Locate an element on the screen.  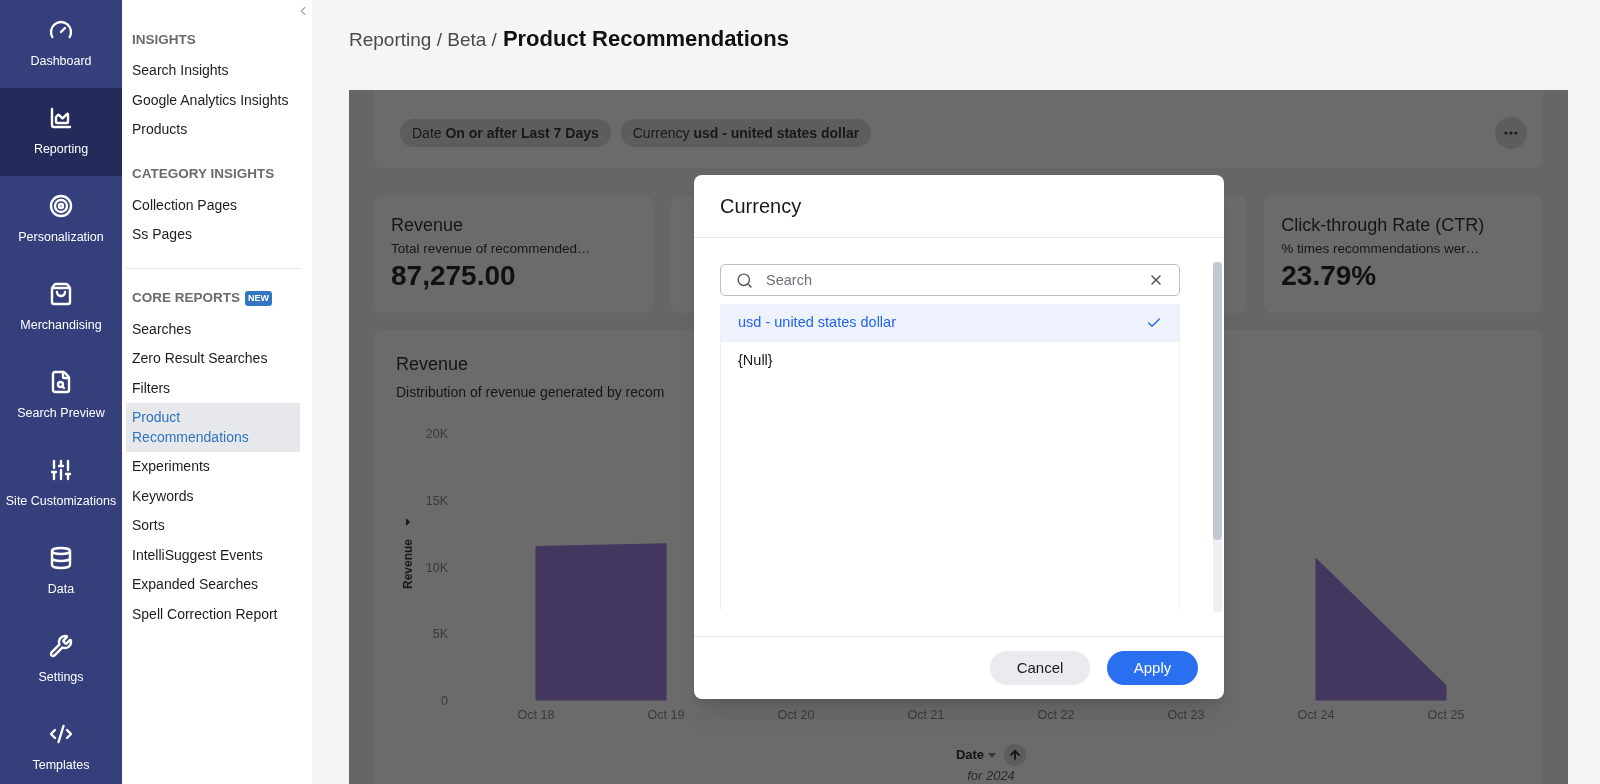
new-badge: NEW is located at coordinates (258, 298).